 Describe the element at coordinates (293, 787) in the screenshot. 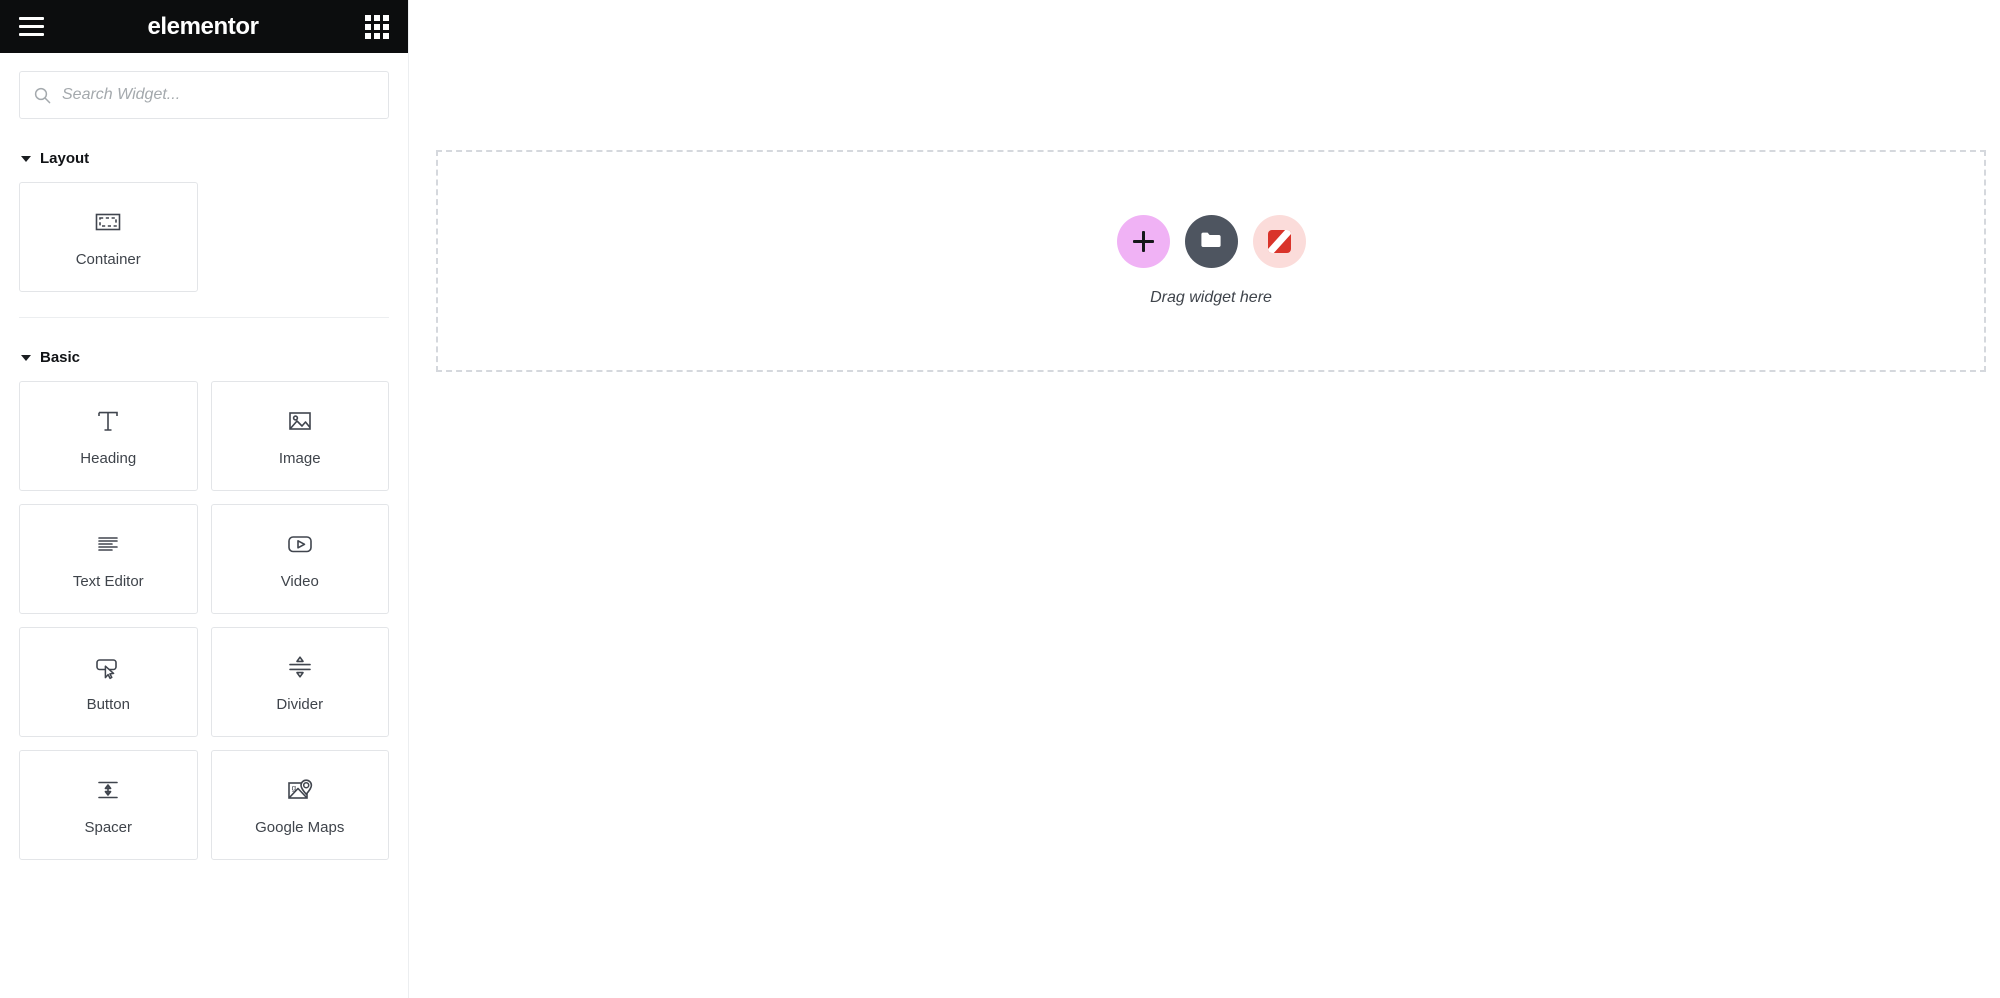

I see `svg-text: g` at that location.